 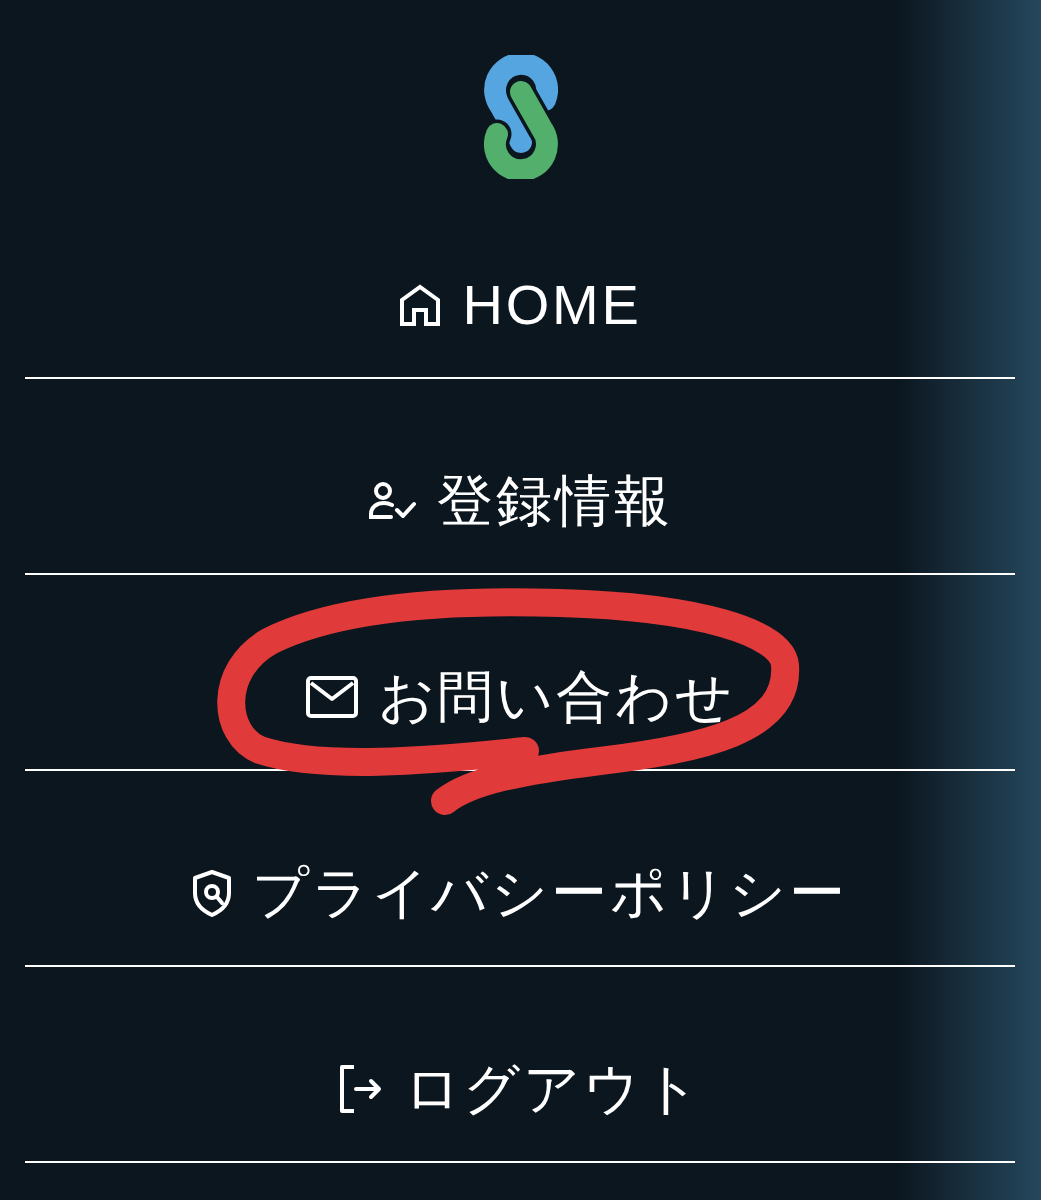 What do you see at coordinates (212, 892) in the screenshot?
I see `shield-icon` at bounding box center [212, 892].